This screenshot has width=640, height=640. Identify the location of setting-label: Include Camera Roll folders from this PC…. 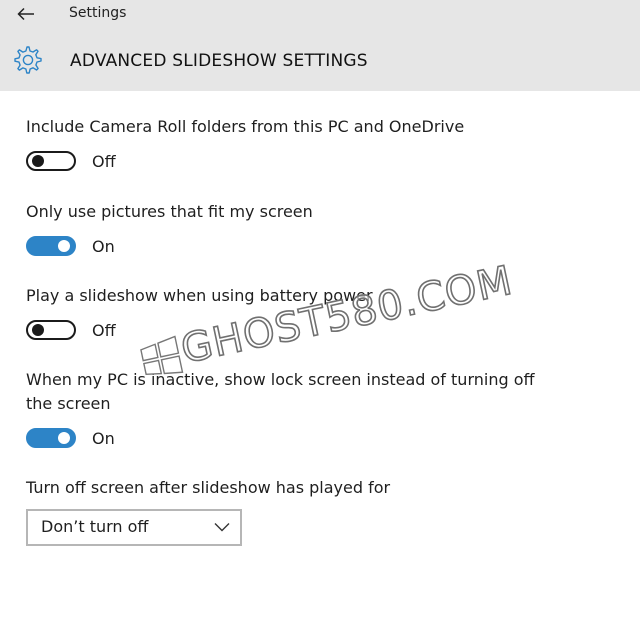
(245, 126).